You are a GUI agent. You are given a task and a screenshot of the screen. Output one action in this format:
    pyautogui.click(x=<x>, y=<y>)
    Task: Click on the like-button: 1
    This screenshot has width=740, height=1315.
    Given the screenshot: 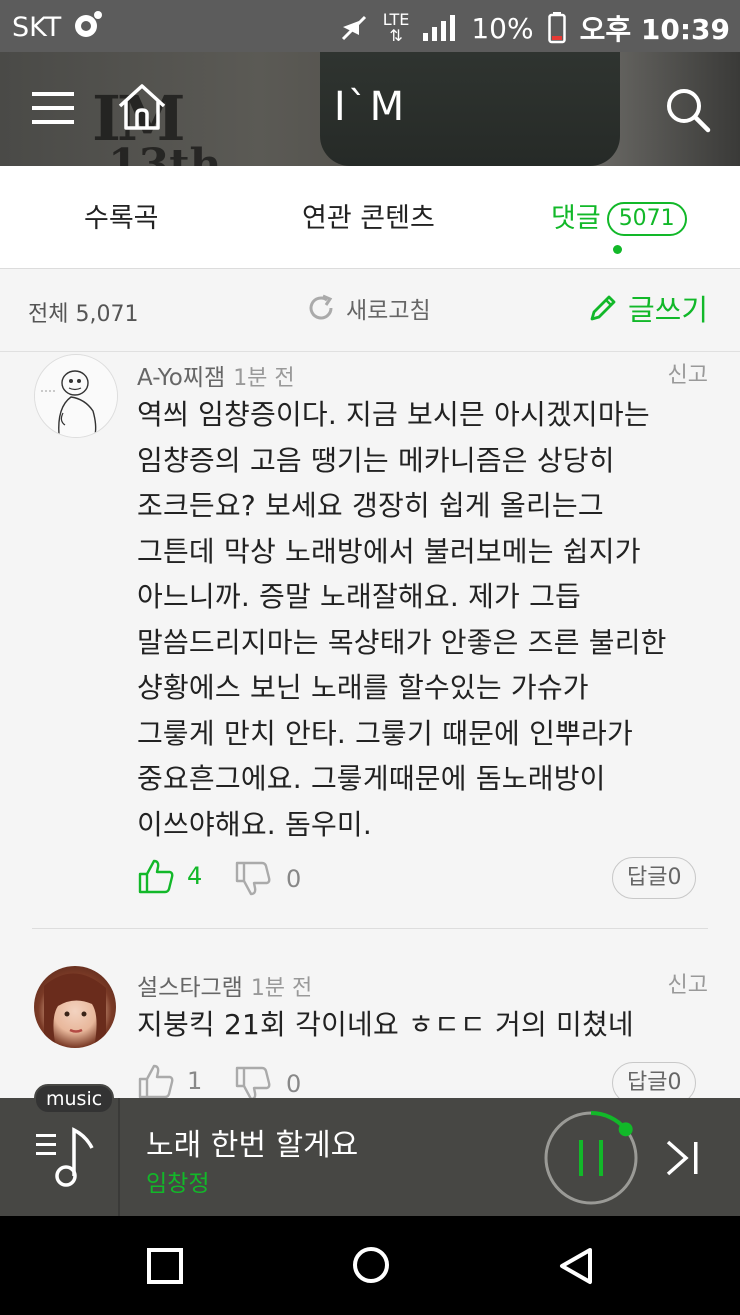 What is the action you would take?
    pyautogui.click(x=169, y=1080)
    